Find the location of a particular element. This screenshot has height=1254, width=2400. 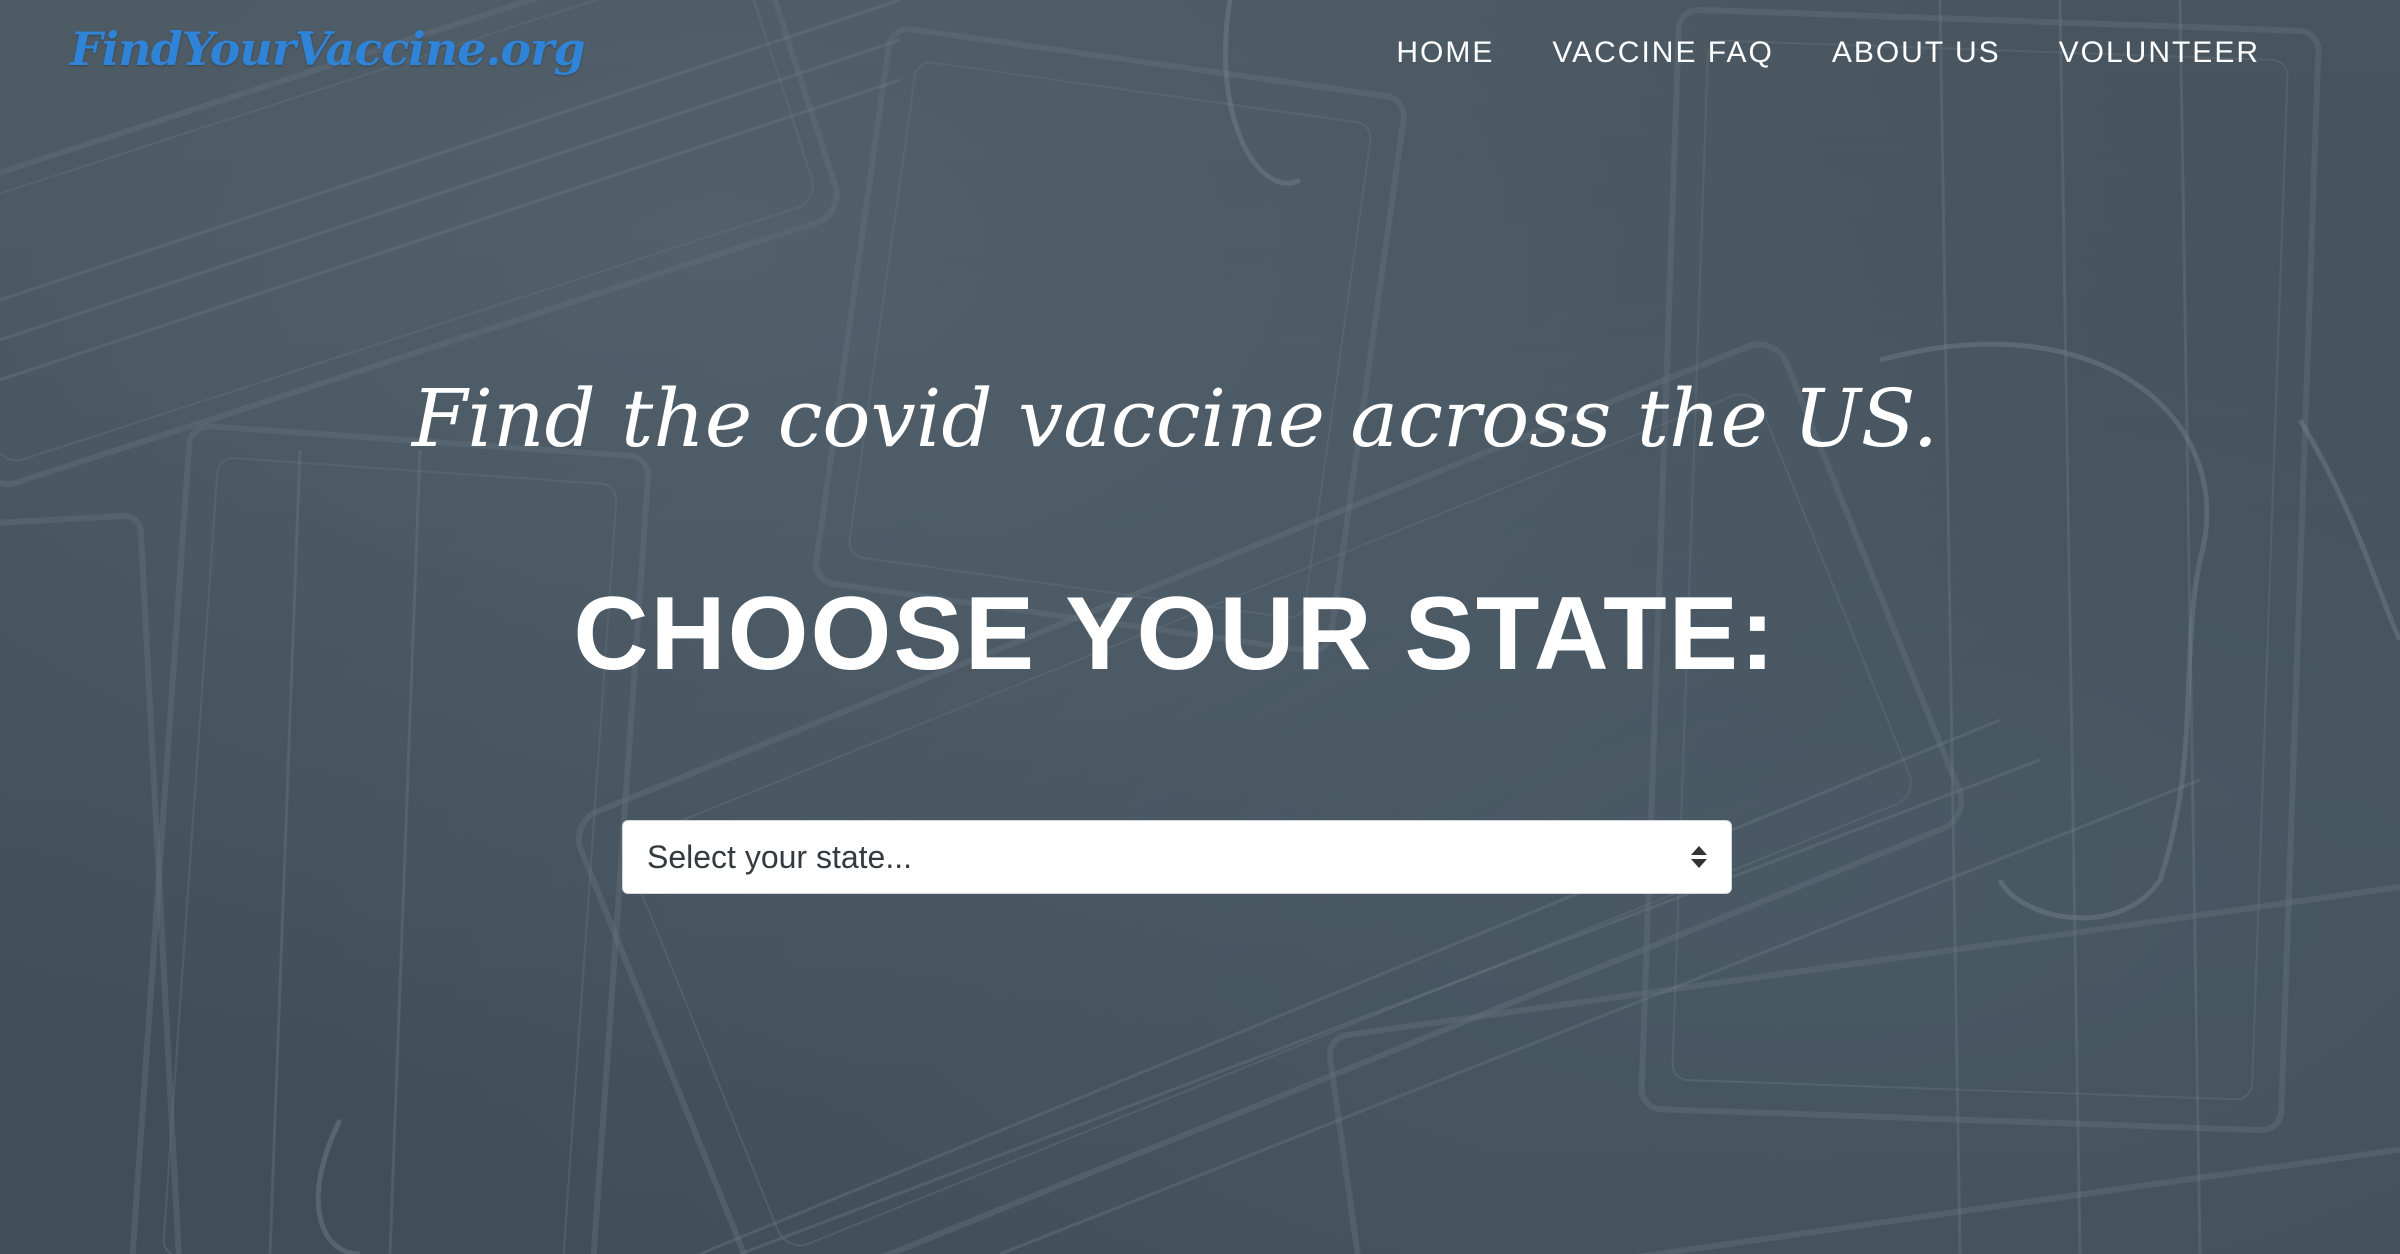

main-nav: HOME VACCINE FAQ ABOUT US VOLUNTEER is located at coordinates (1828, 53).